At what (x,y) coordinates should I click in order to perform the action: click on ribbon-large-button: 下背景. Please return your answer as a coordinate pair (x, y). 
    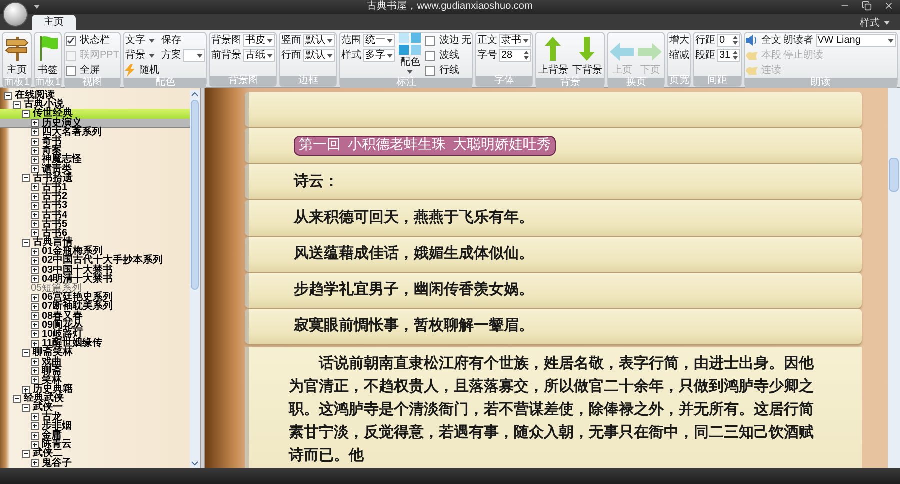
    Looking at the image, I should click on (587, 55).